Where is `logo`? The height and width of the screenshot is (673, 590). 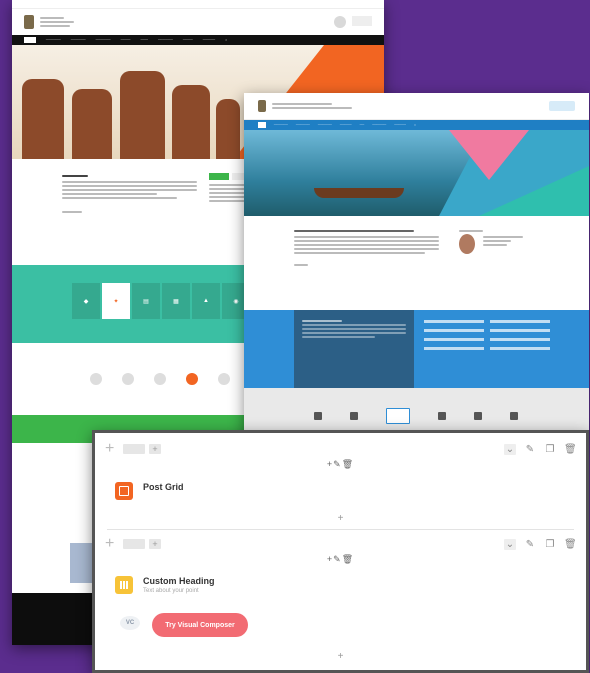 logo is located at coordinates (362, 21).